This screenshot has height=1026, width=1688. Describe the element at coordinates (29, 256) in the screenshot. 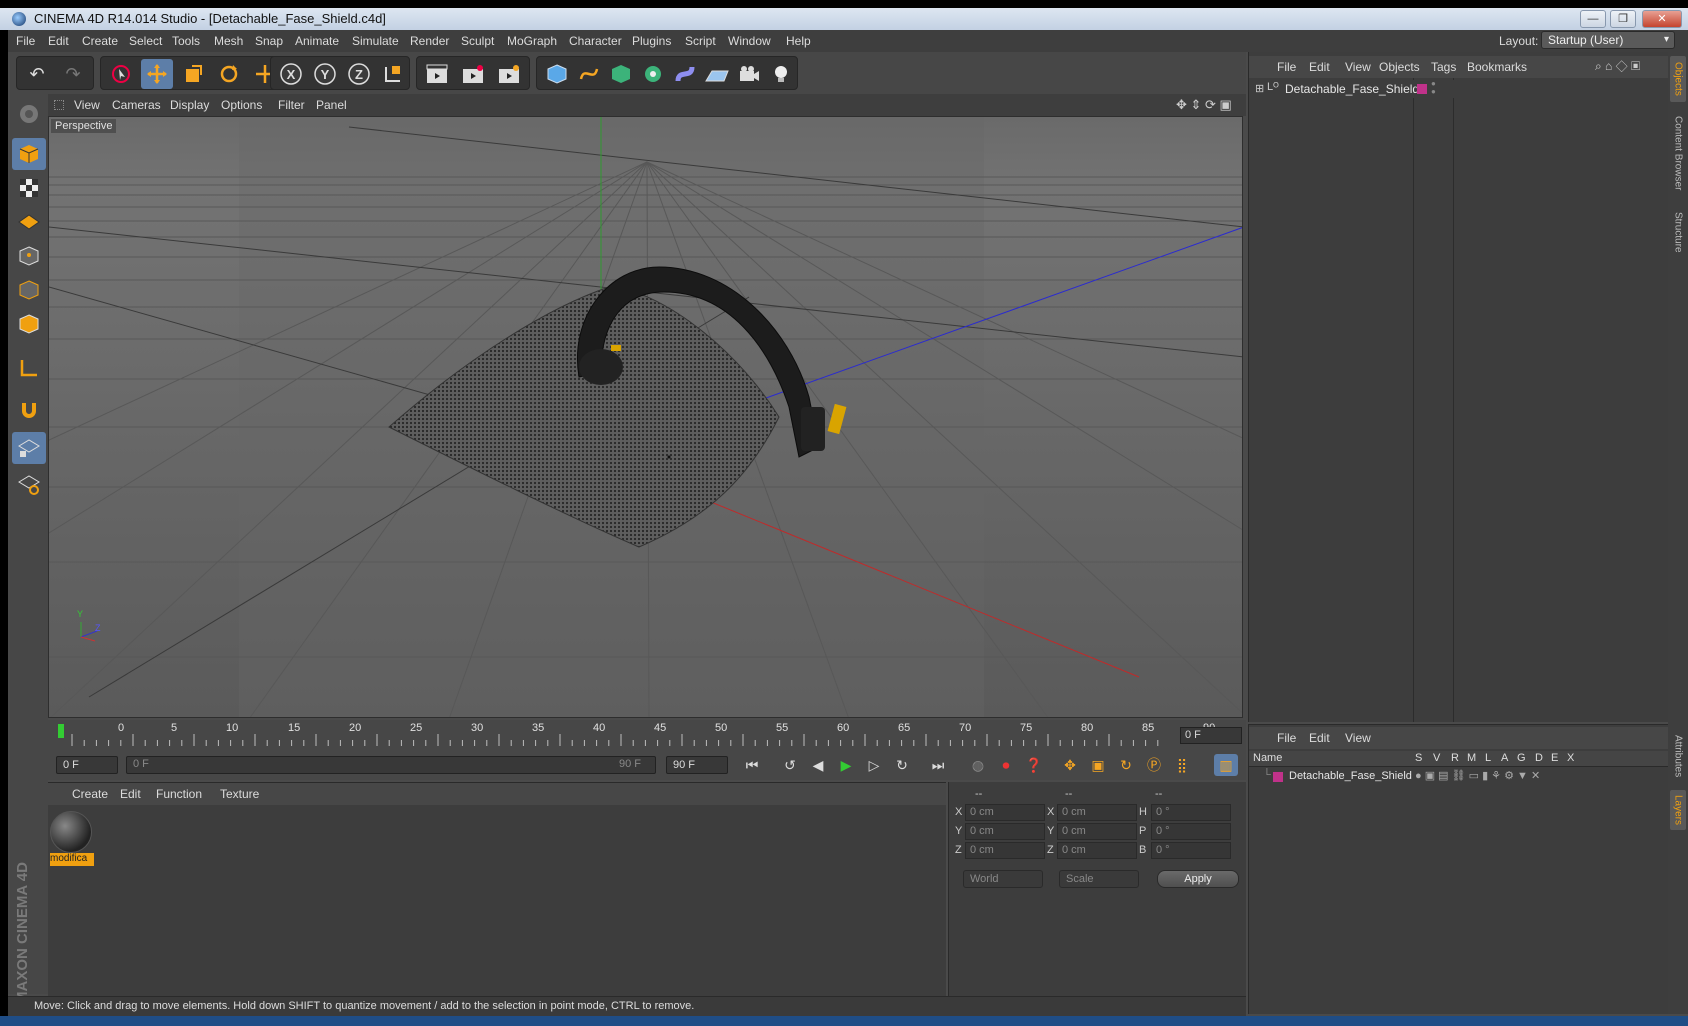

I see `points-mode-icon` at that location.